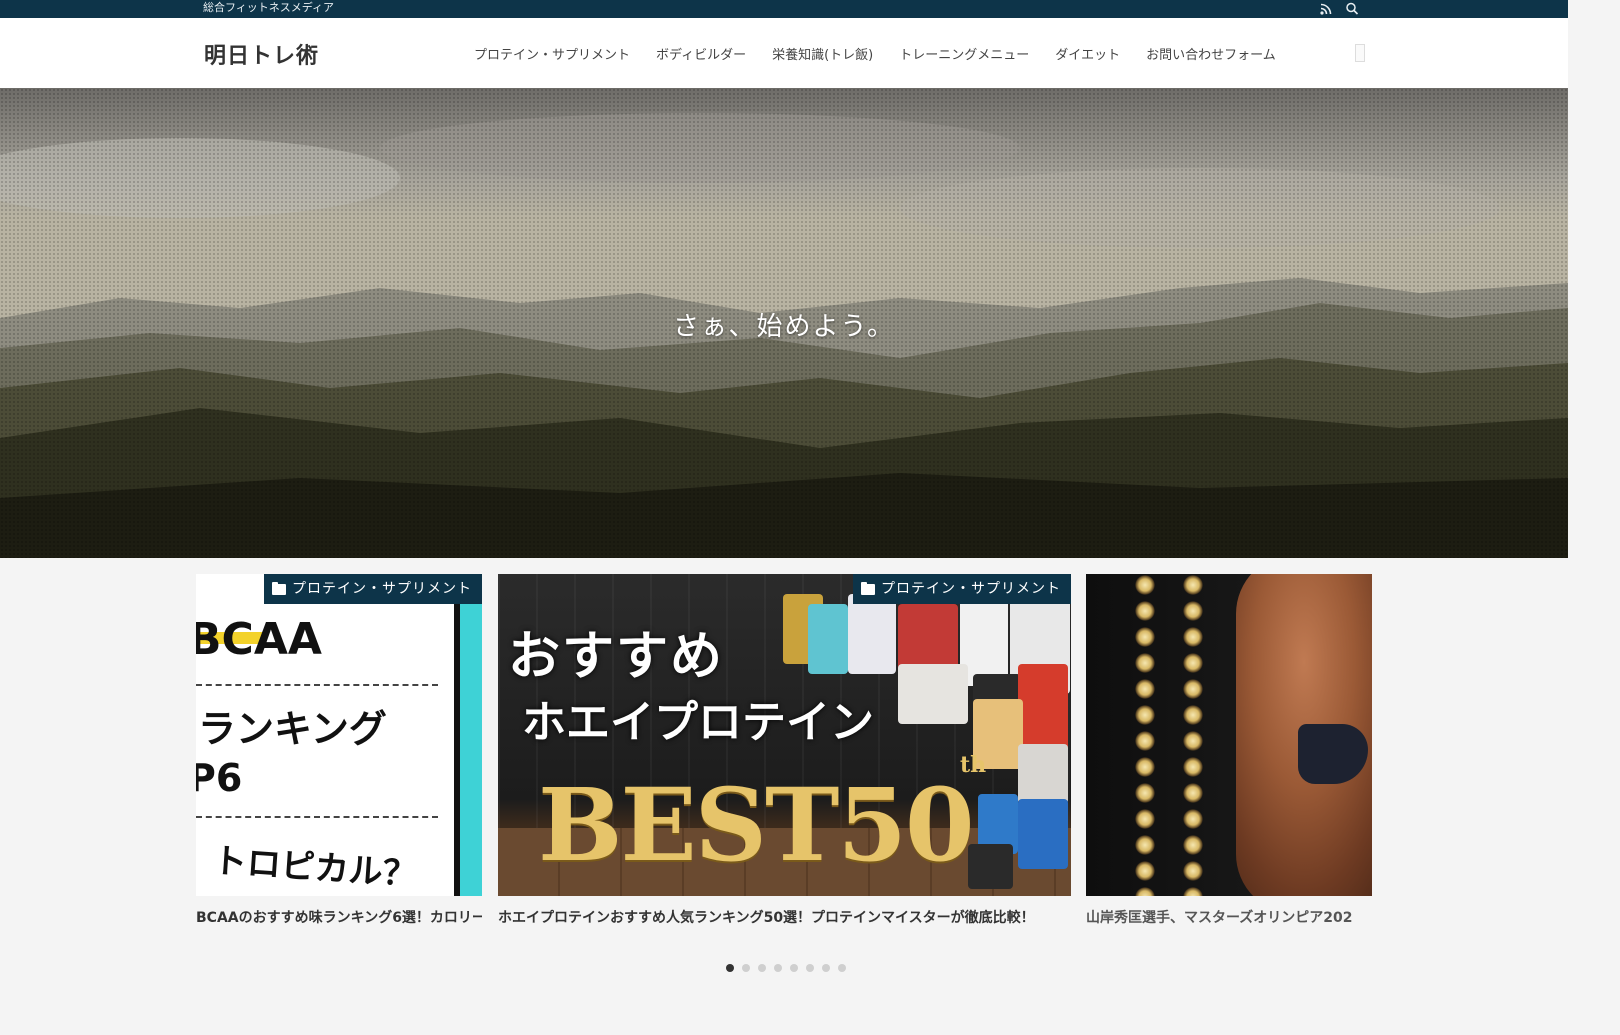  What do you see at coordinates (1087, 53) in the screenshot?
I see `nav-item-diet: ダイエット` at bounding box center [1087, 53].